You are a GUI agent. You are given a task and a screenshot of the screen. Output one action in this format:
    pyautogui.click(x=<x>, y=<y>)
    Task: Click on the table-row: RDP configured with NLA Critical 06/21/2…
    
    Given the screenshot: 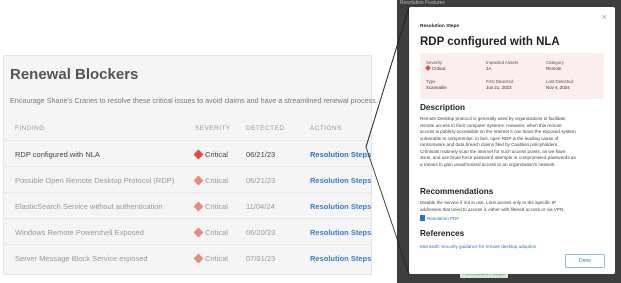 What is the action you would take?
    pyautogui.click(x=187, y=153)
    